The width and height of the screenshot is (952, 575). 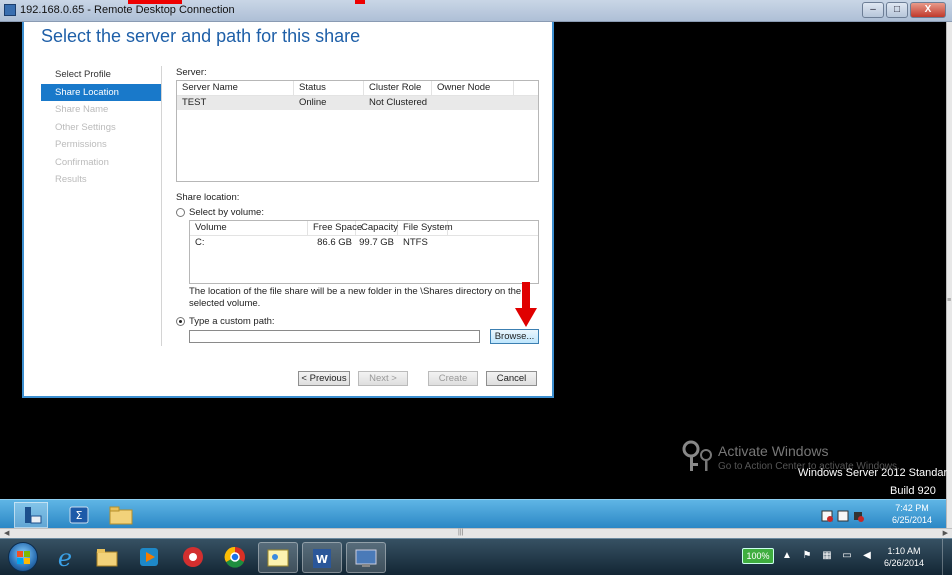 What do you see at coordinates (235, 88) in the screenshot?
I see `column-header: Server Name` at bounding box center [235, 88].